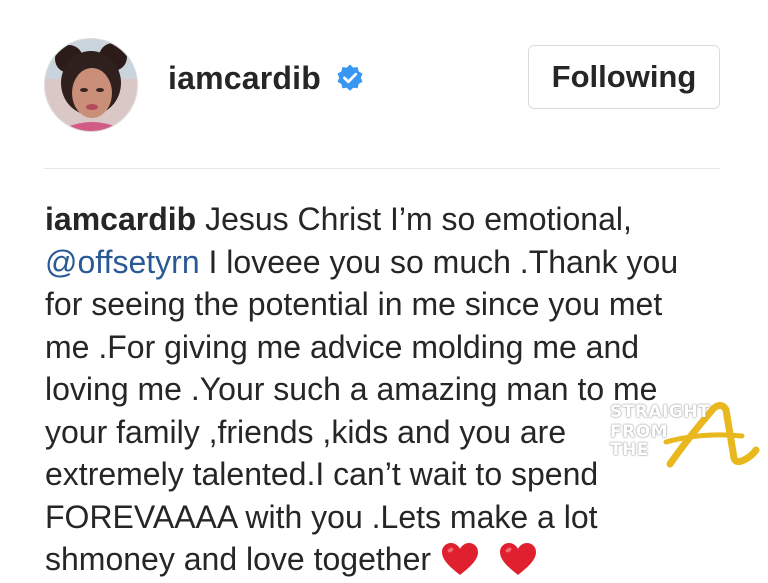 Image resolution: width=768 pixels, height=583 pixels. I want to click on profile-photo, so click(91, 85).